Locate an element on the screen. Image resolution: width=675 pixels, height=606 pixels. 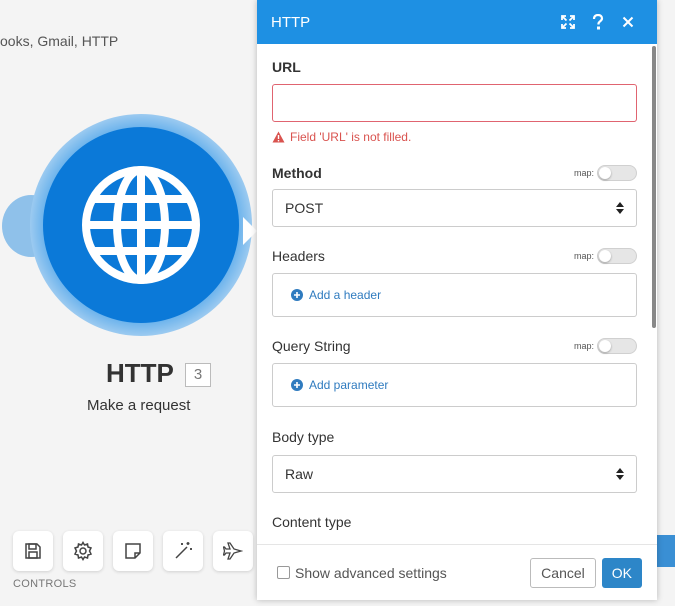
method-map-toggle: map: is located at coordinates (605, 173).